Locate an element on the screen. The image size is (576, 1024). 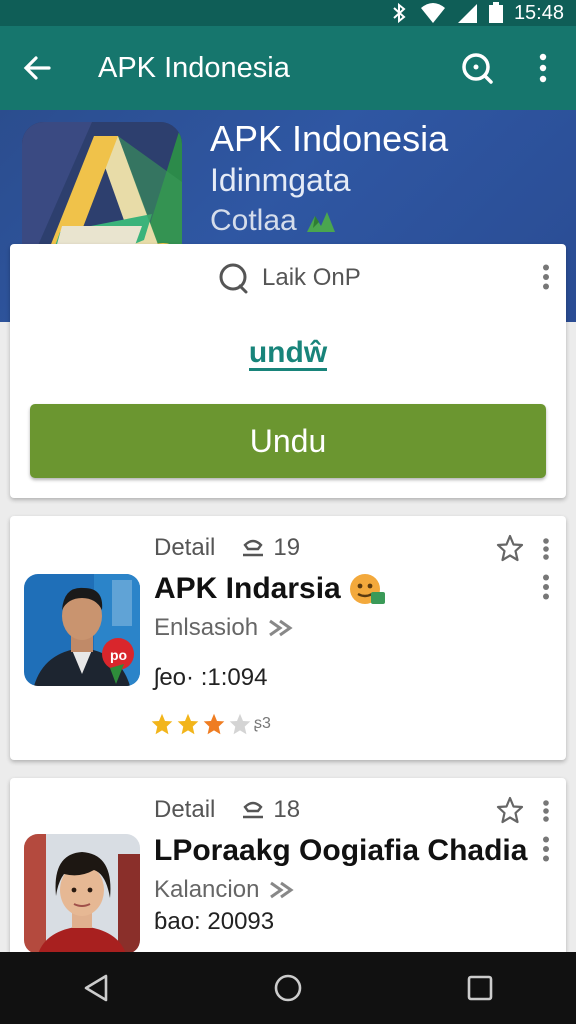
rating-text: ʂ3 is located at coordinates (262, 723).